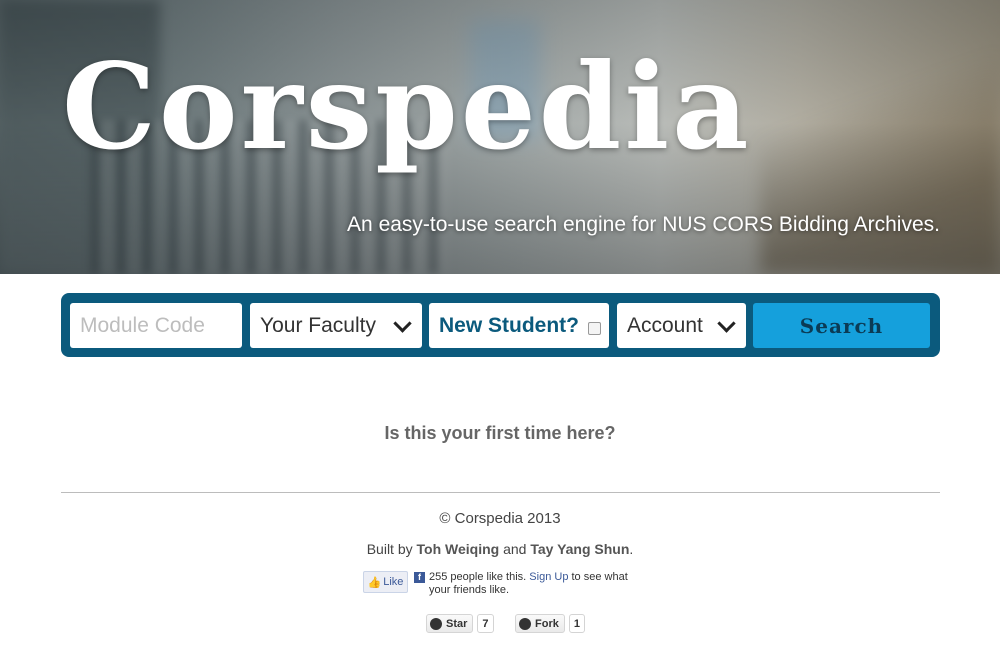  What do you see at coordinates (389, 549) in the screenshot?
I see `built-by-prefix: Built by` at bounding box center [389, 549].